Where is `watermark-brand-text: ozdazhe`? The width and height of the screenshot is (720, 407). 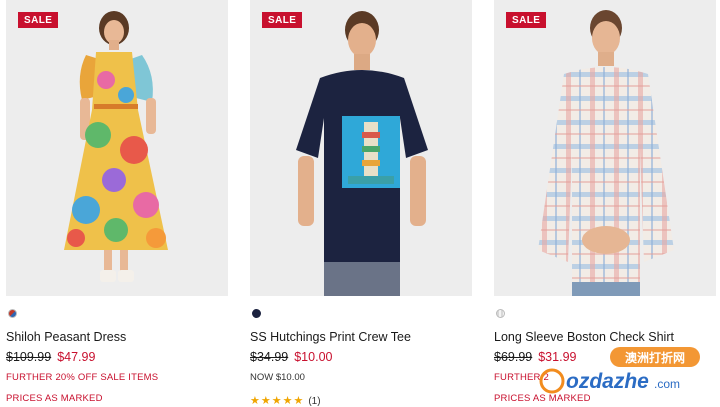 watermark-brand-text: ozdazhe is located at coordinates (607, 381).